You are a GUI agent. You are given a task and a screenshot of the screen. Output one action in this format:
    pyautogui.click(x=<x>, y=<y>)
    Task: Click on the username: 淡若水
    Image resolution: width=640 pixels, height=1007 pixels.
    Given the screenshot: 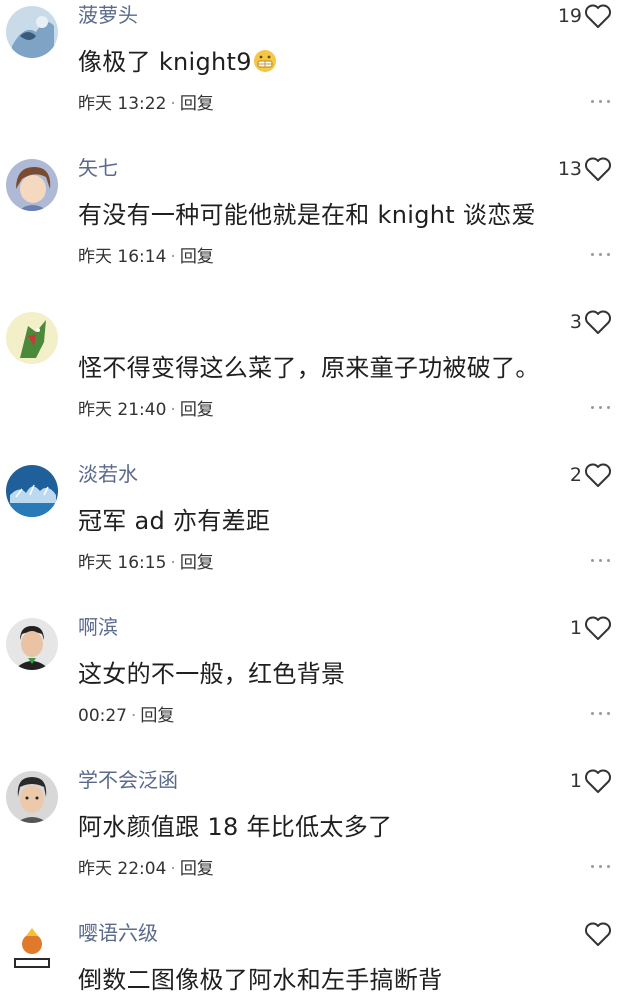 What is the action you would take?
    pyautogui.click(x=108, y=474)
    